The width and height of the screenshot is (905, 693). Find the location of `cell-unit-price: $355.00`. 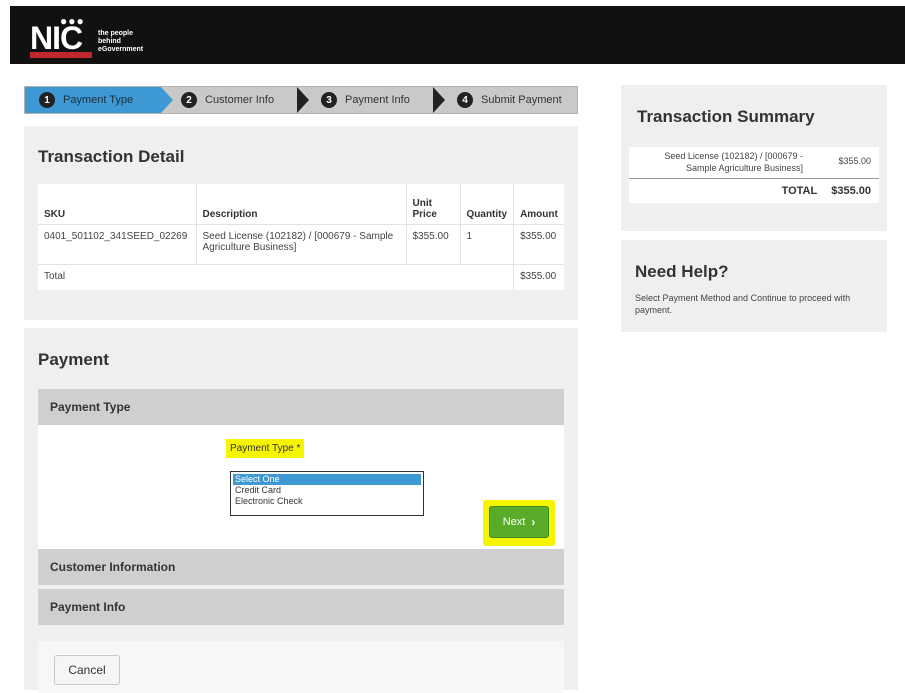

cell-unit-price: $355.00 is located at coordinates (433, 244).